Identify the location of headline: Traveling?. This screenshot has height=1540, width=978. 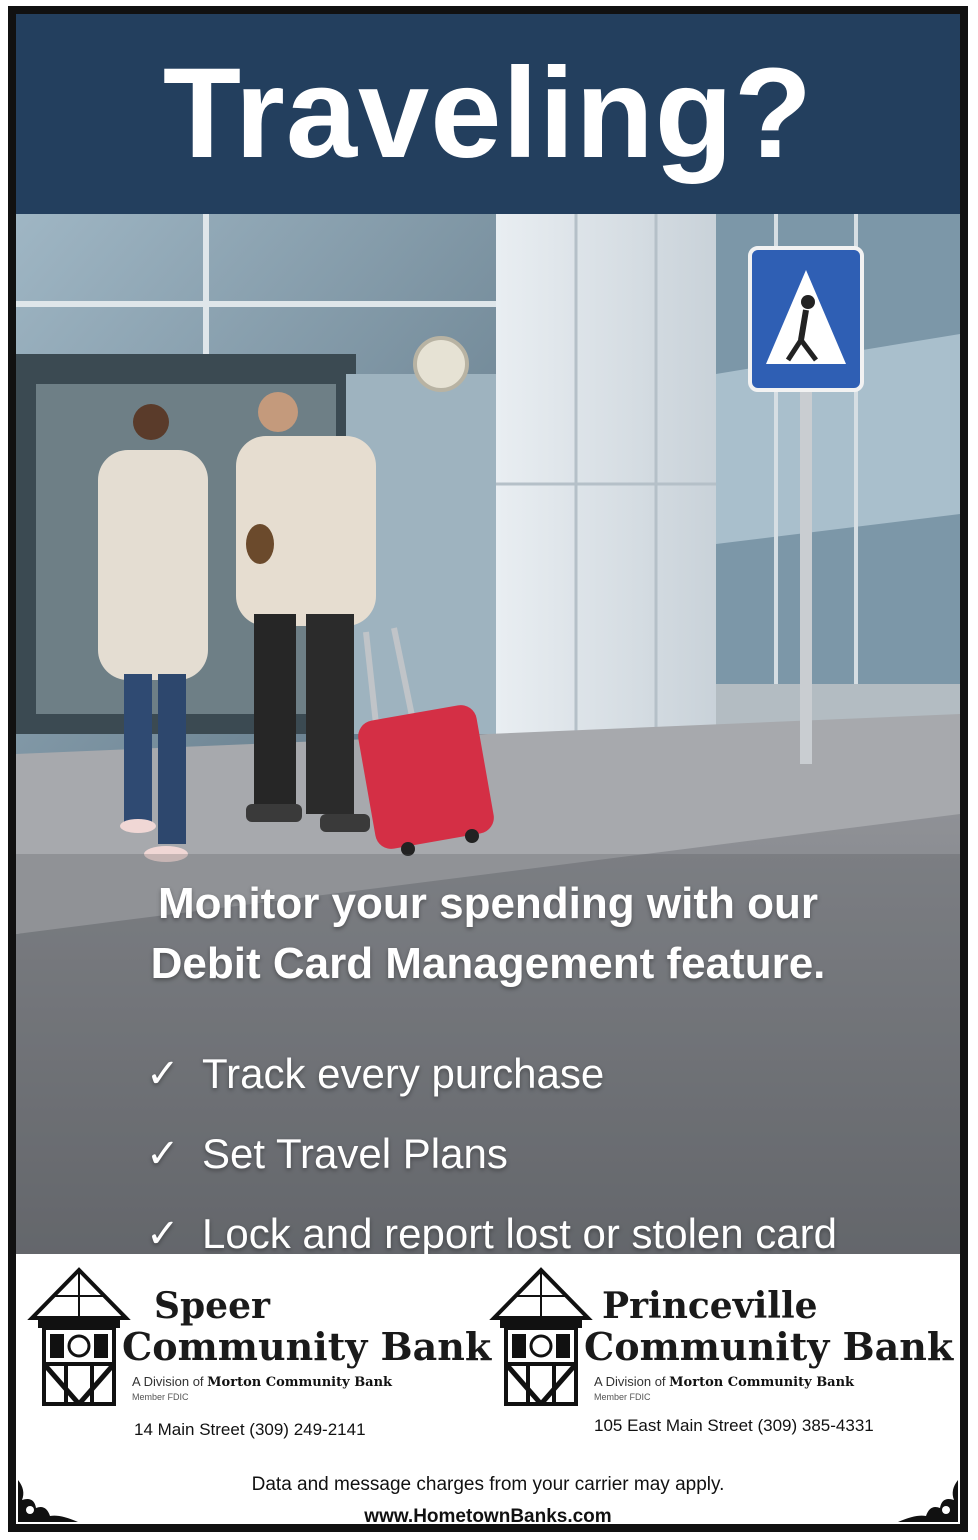
(488, 113).